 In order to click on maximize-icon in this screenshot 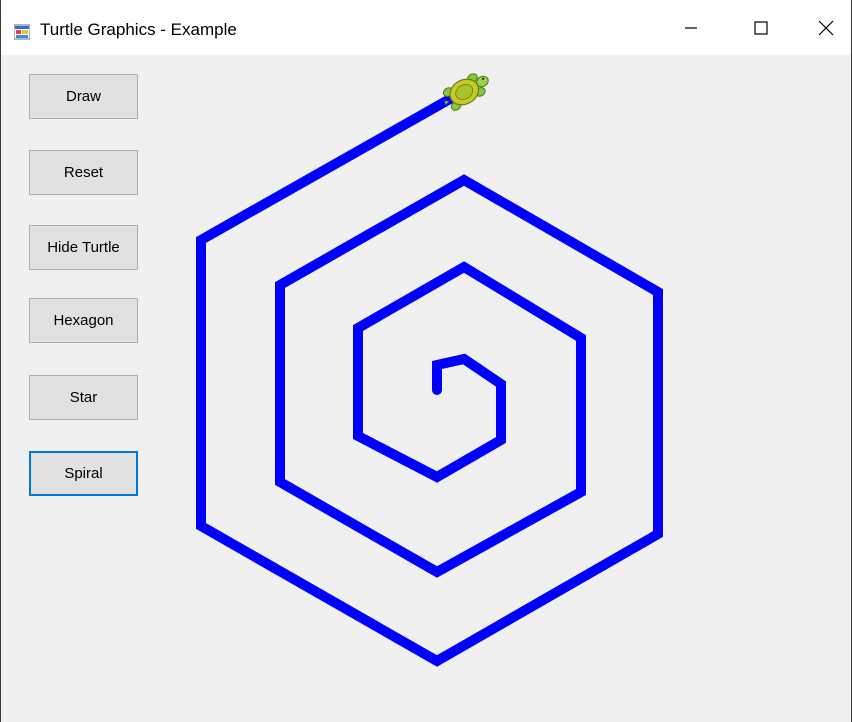, I will do `click(761, 27)`.